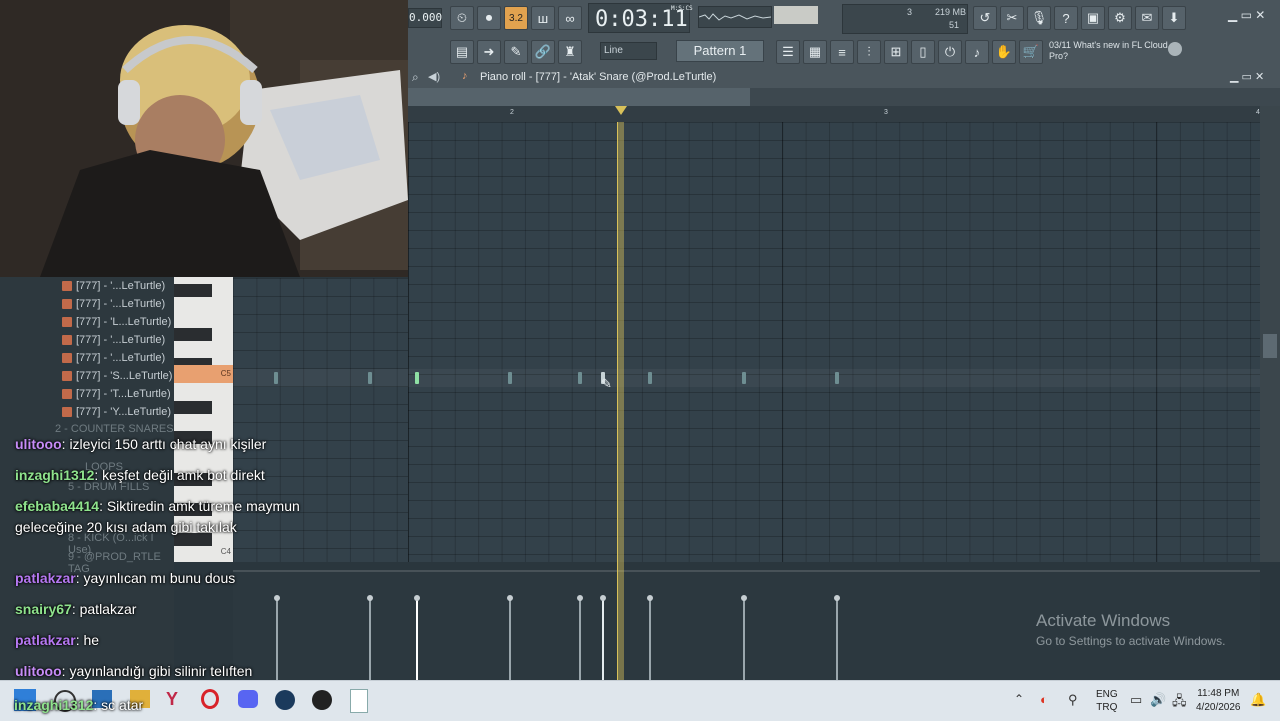 Image resolution: width=1280 pixels, height=721 pixels. What do you see at coordinates (1174, 18) in the screenshot?
I see `download-icon: ⬇` at bounding box center [1174, 18].